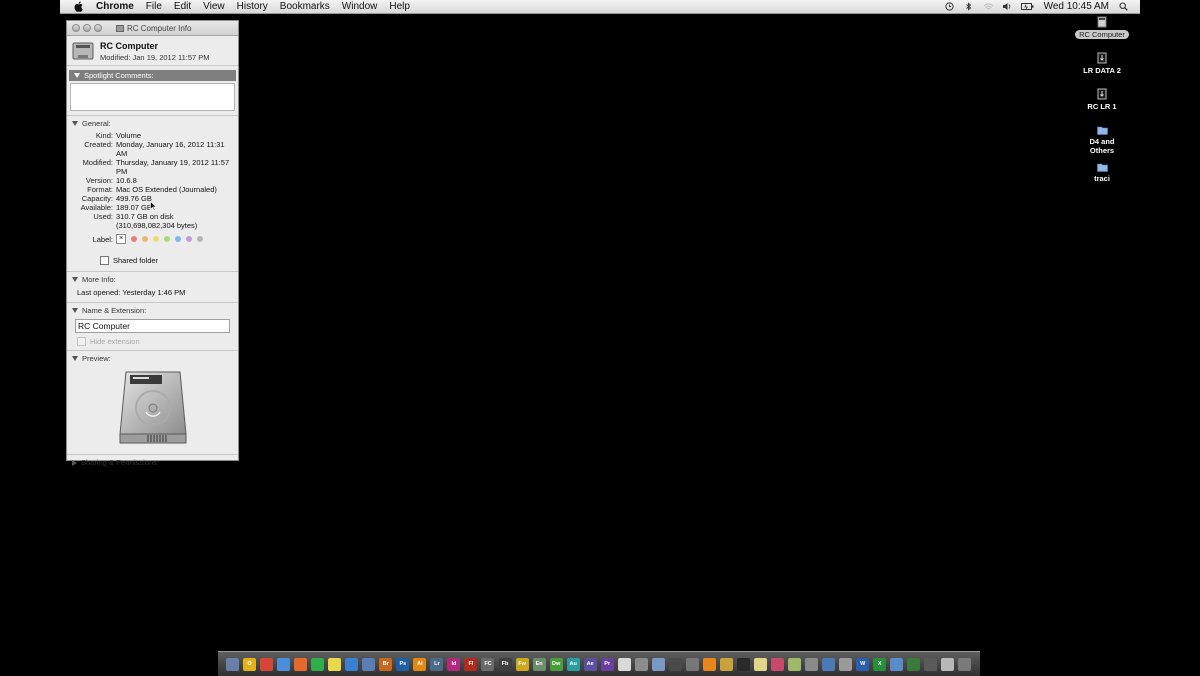  What do you see at coordinates (1102, 167) in the screenshot?
I see `folder-icon` at bounding box center [1102, 167].